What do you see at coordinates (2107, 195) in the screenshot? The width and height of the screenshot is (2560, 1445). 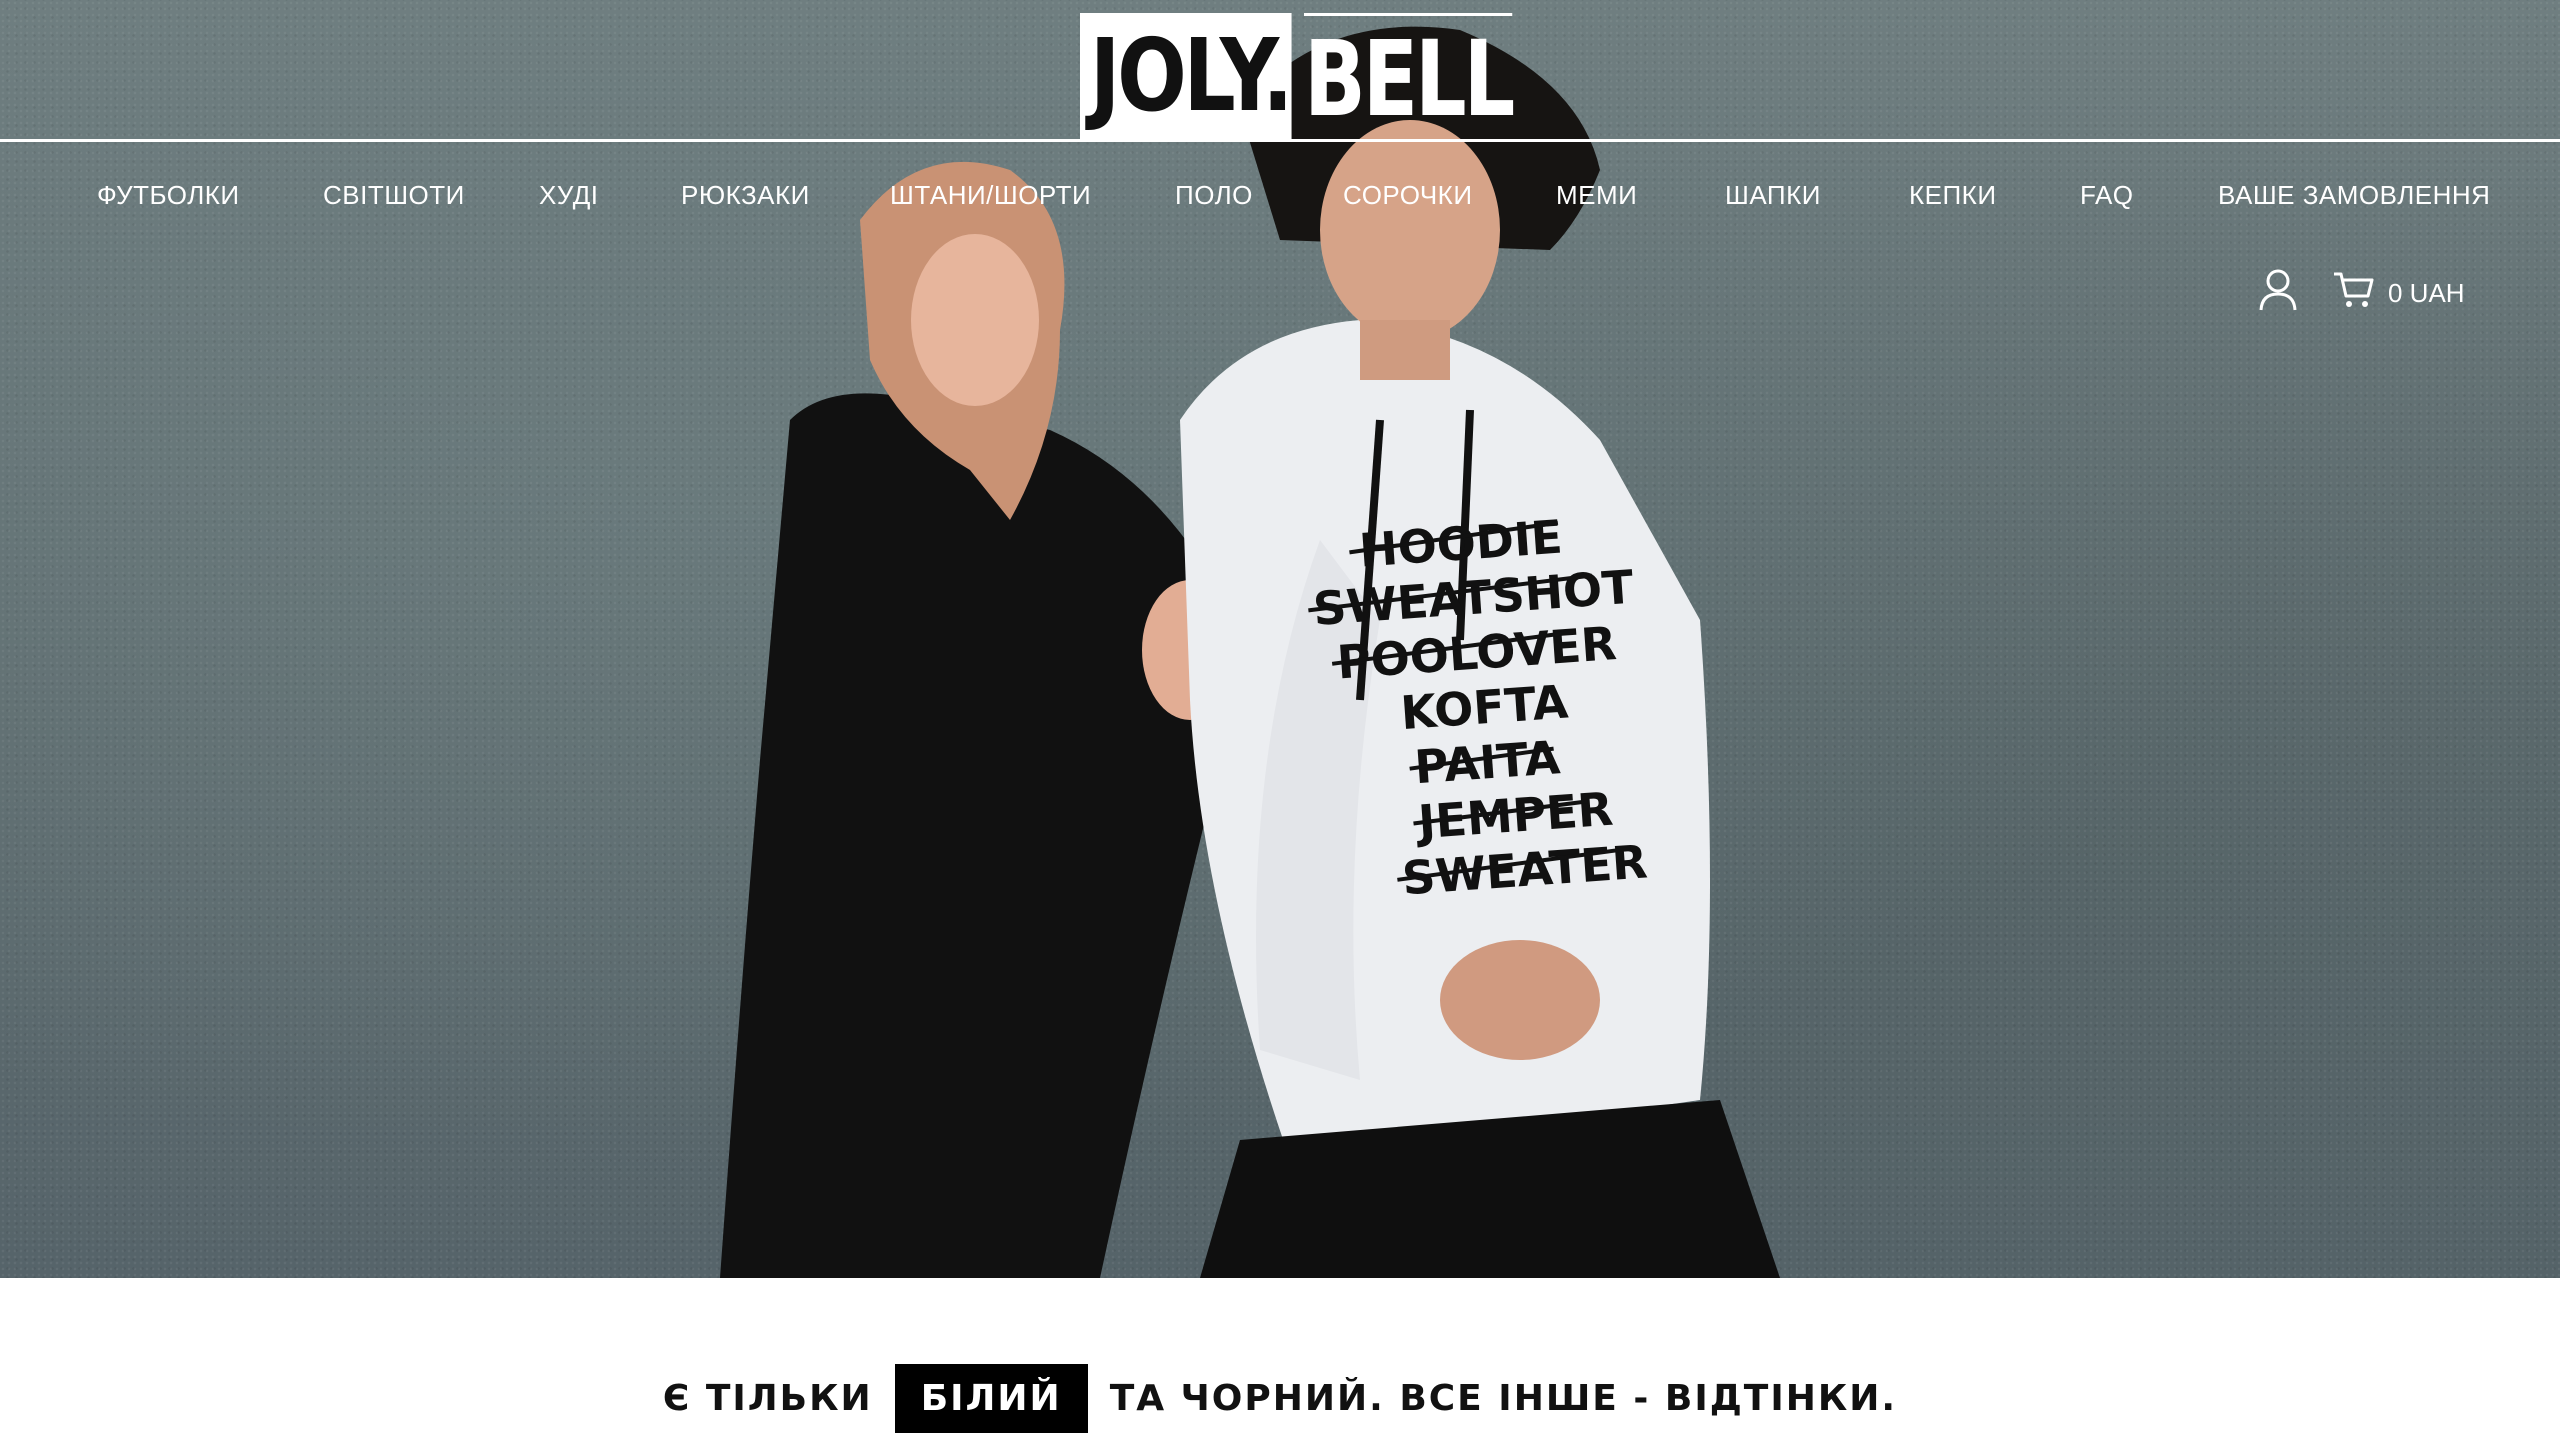 I see `nav-item-faq: FAQ` at bounding box center [2107, 195].